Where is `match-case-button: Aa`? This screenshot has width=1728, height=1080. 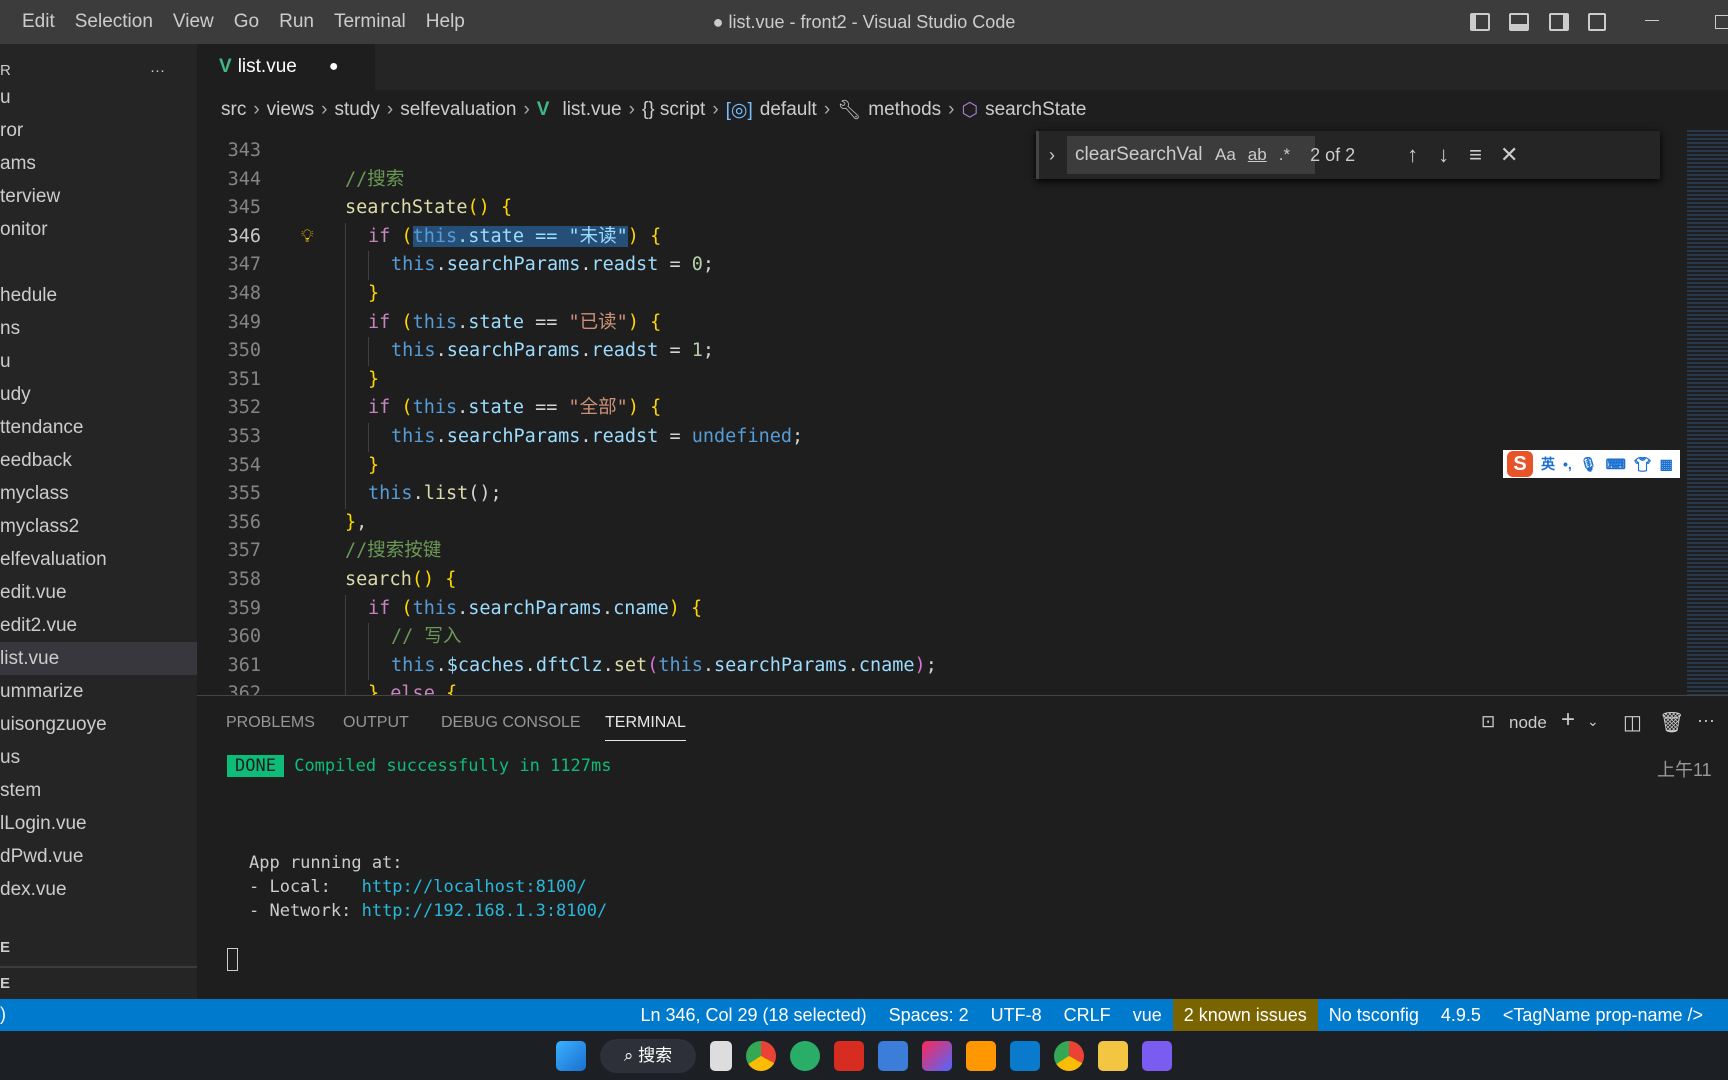 match-case-button: Aa is located at coordinates (1225, 155).